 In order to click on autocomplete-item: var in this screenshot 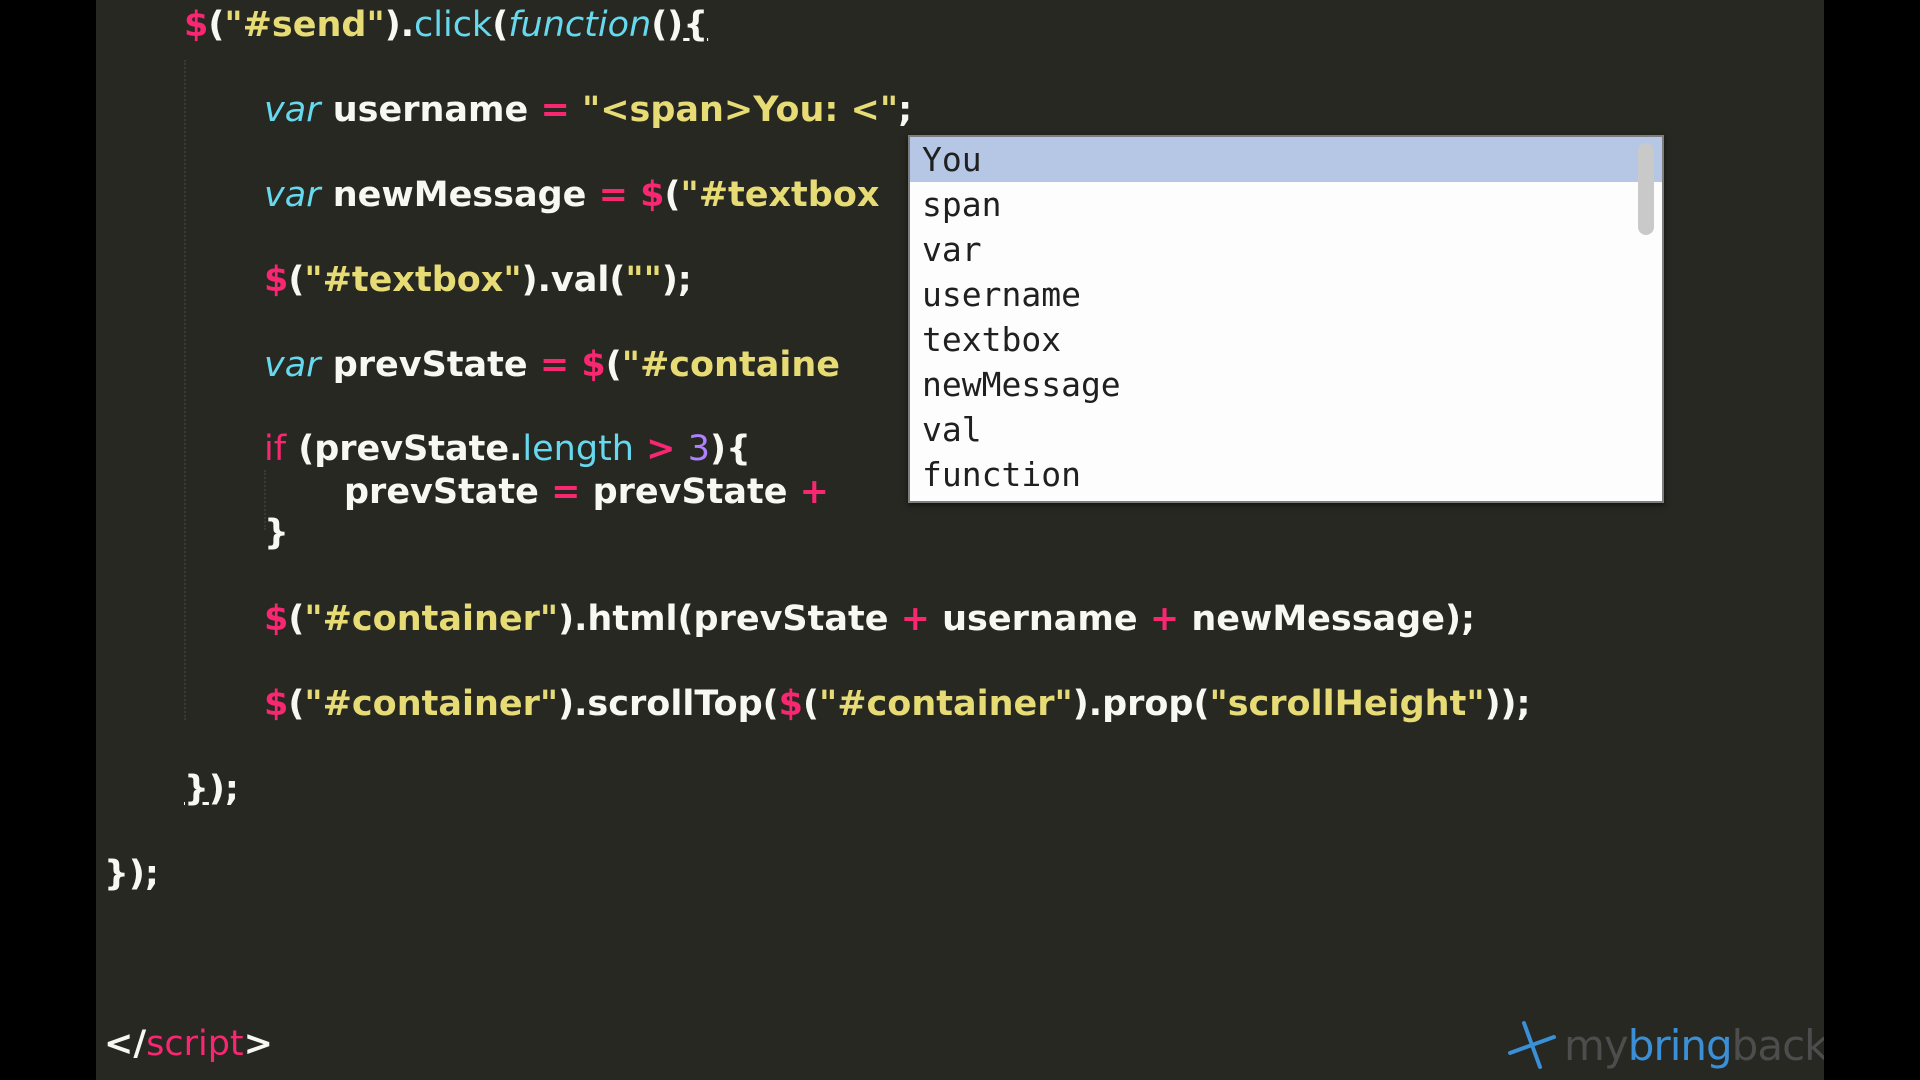, I will do `click(1286, 249)`.